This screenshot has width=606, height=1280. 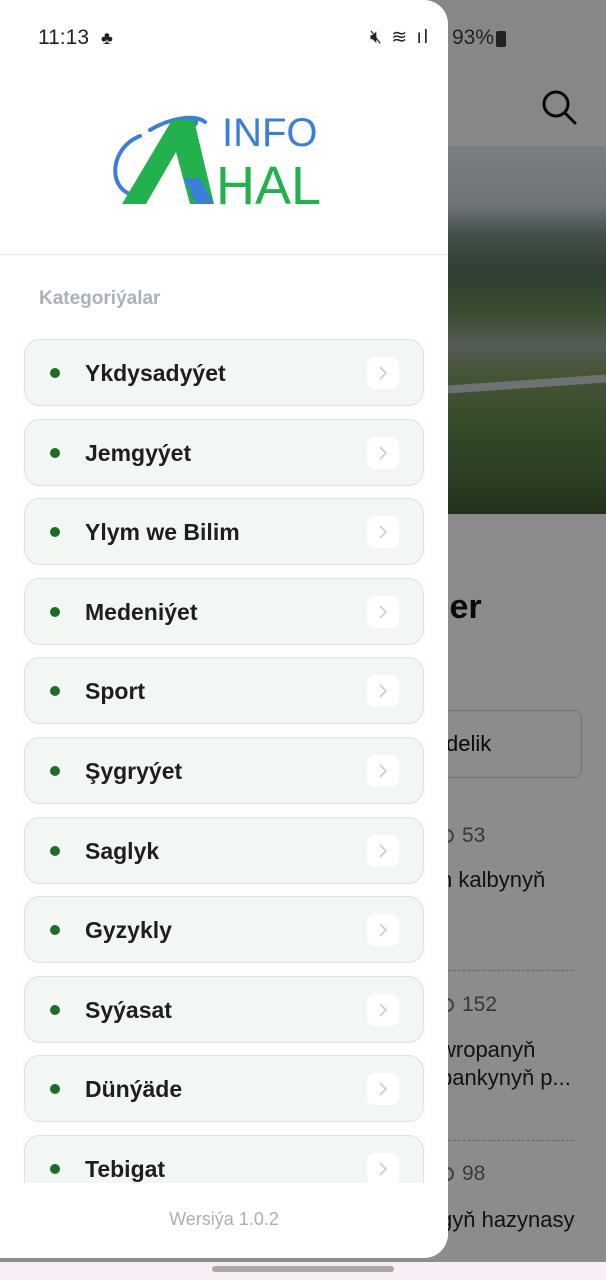 I want to click on category-item-gyzykly: Gyzykly, so click(x=224, y=930).